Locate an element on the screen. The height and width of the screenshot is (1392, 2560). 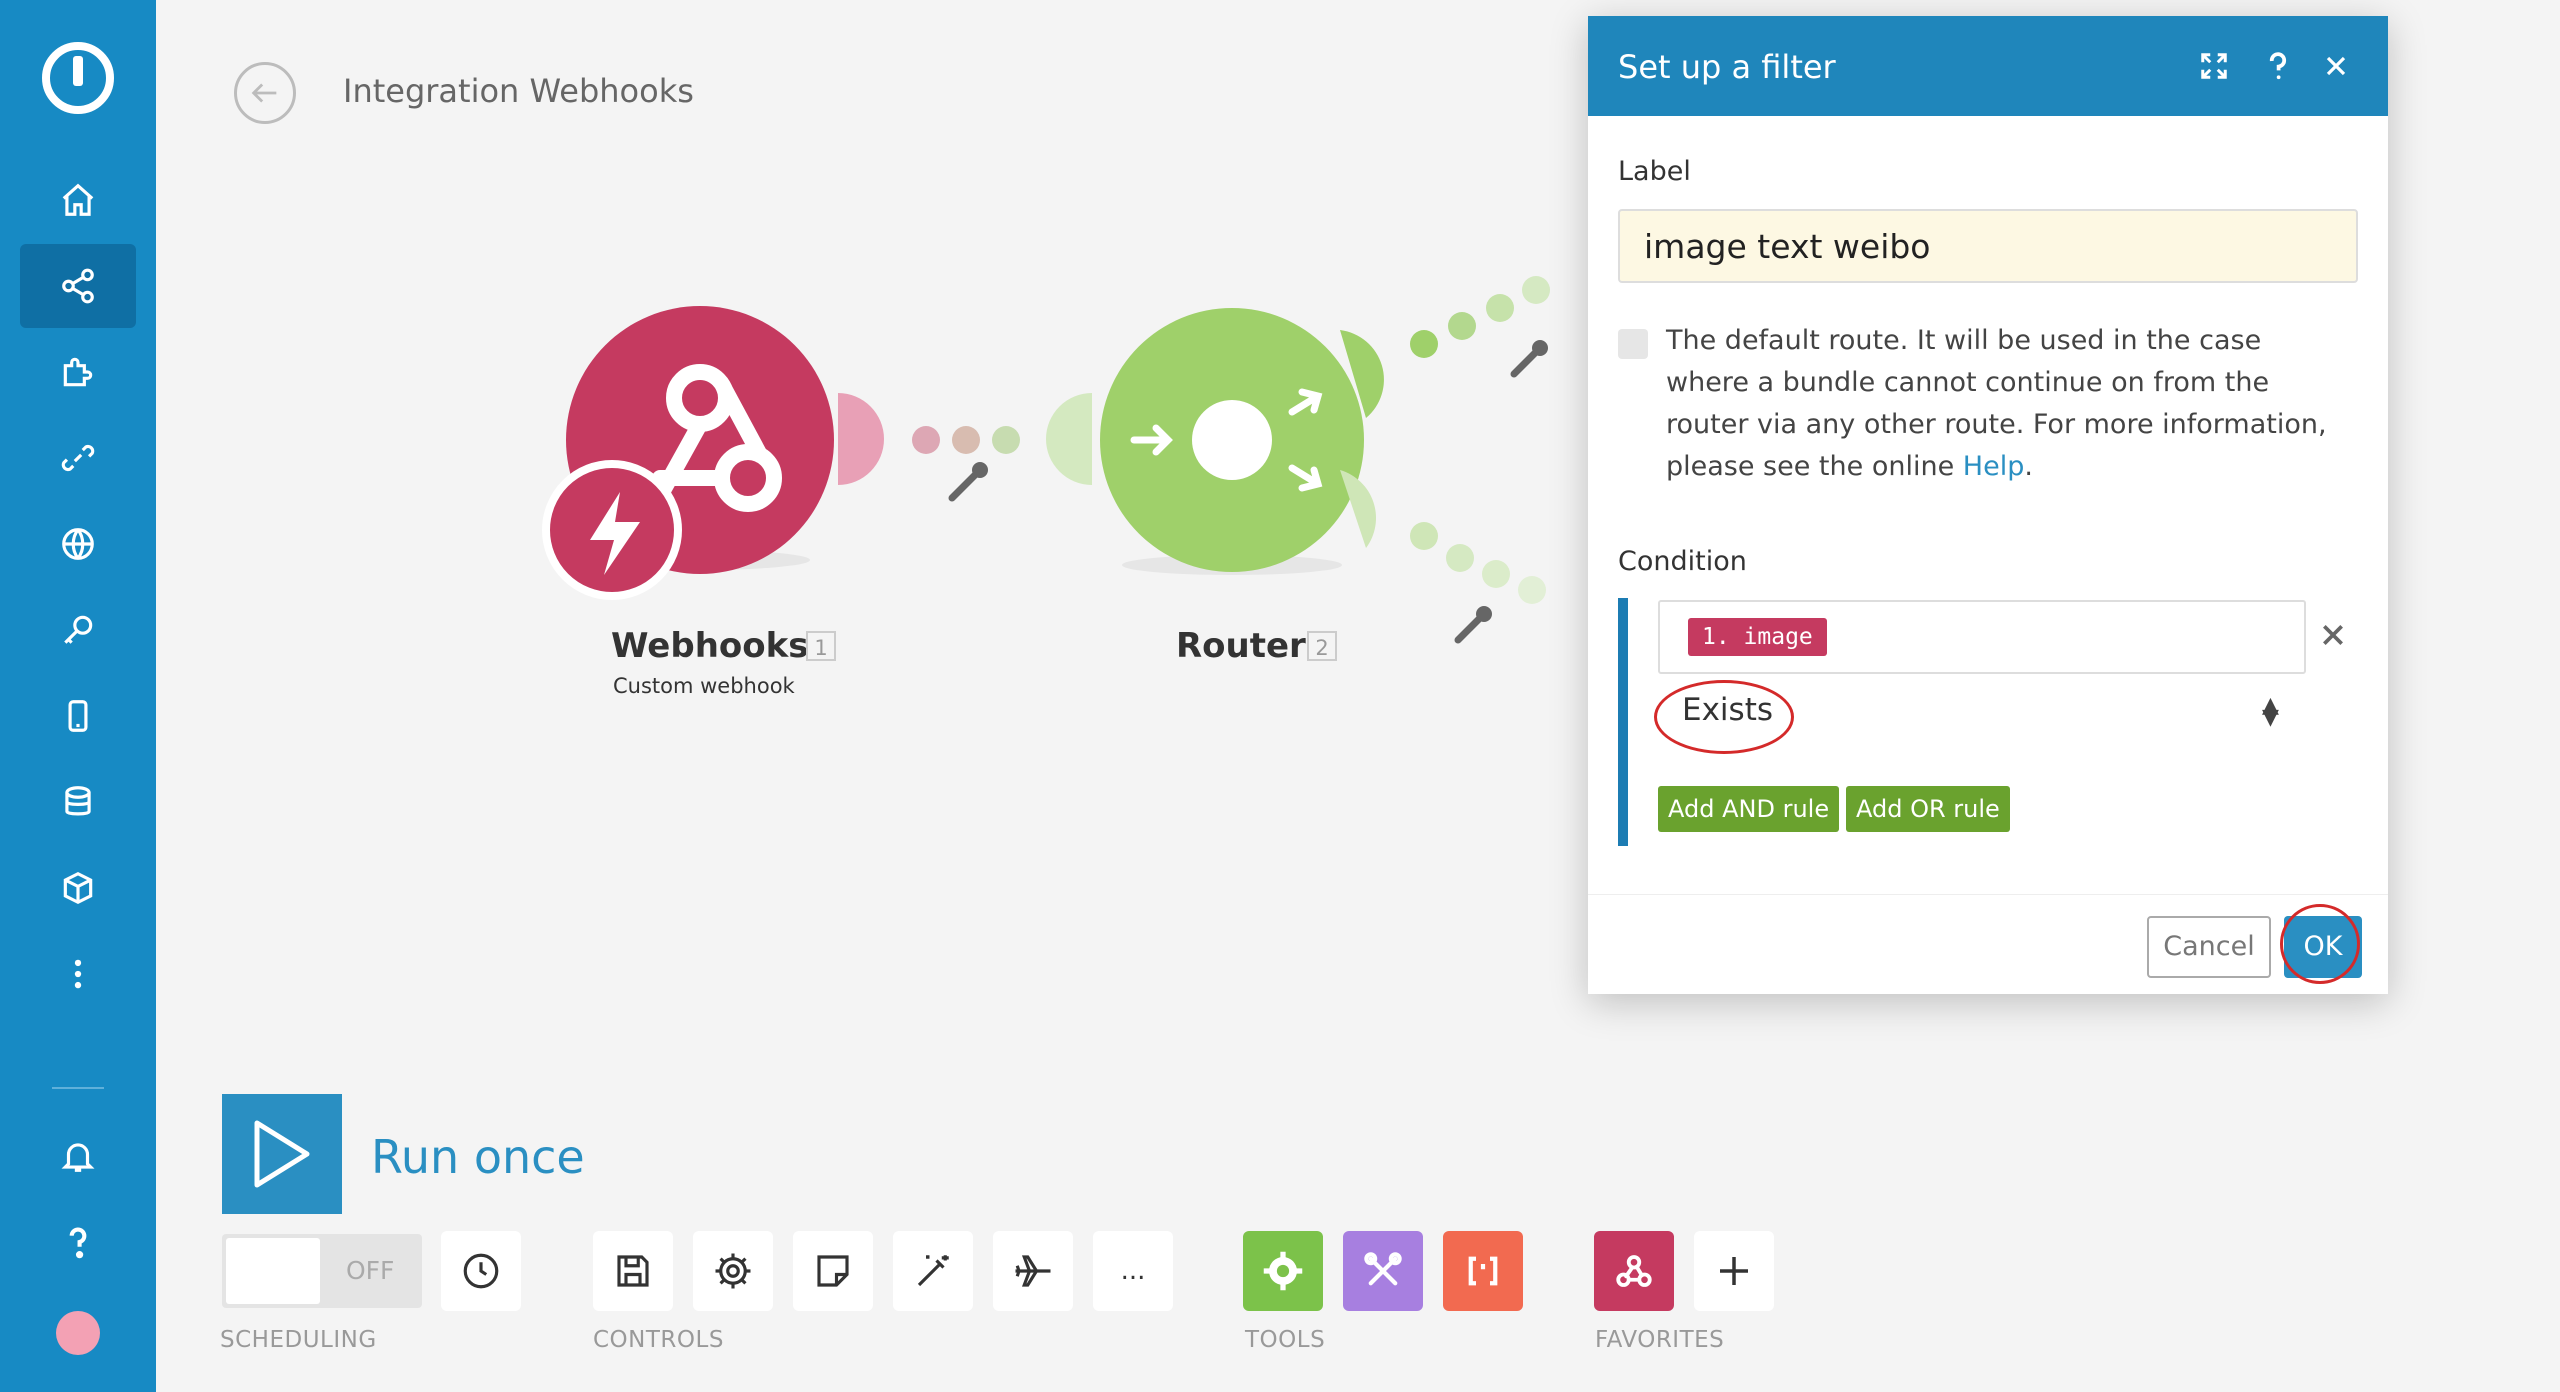
dialog-title: Set up a filter is located at coordinates (1727, 67).